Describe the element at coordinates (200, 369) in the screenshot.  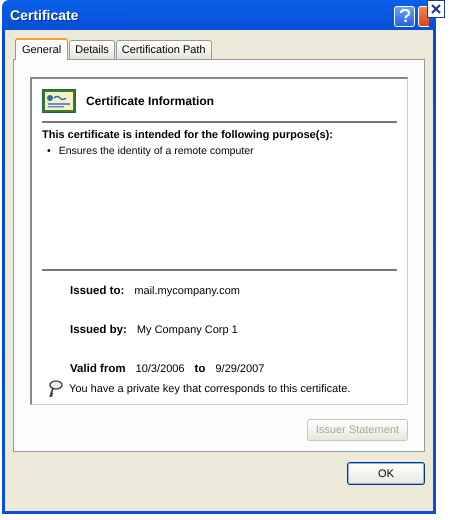
I see `field-label: to` at that location.